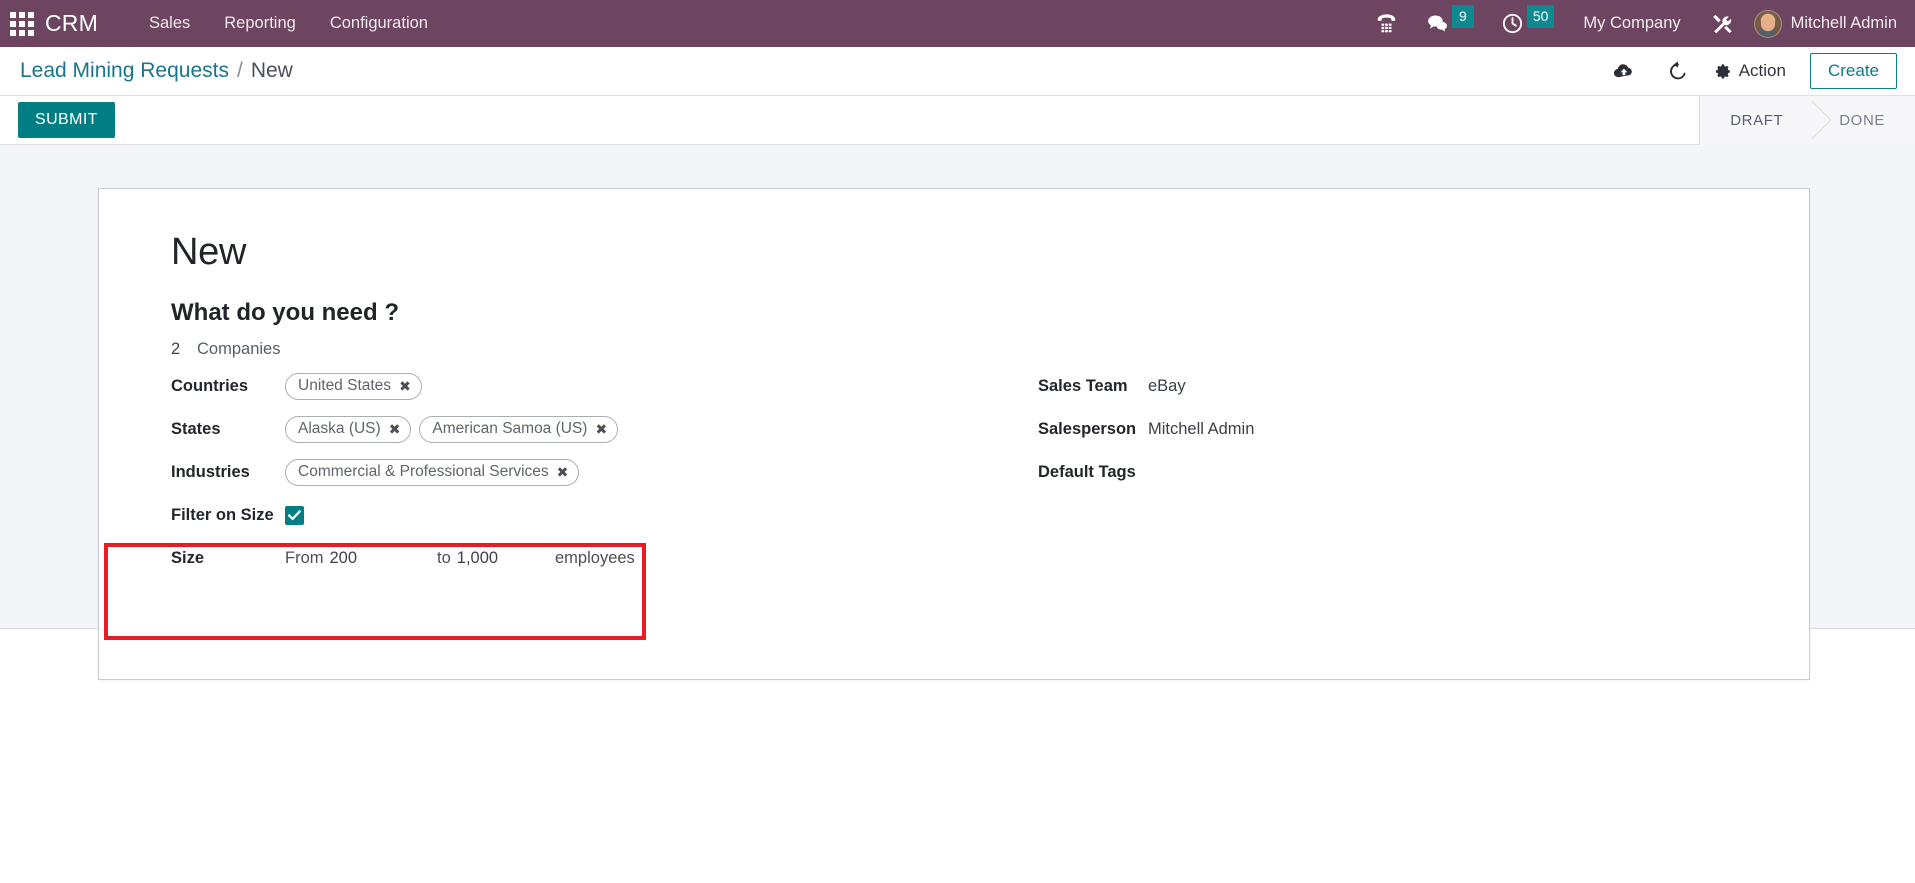  I want to click on field-row-filter-on-size: Filter on Size, so click(562, 515).